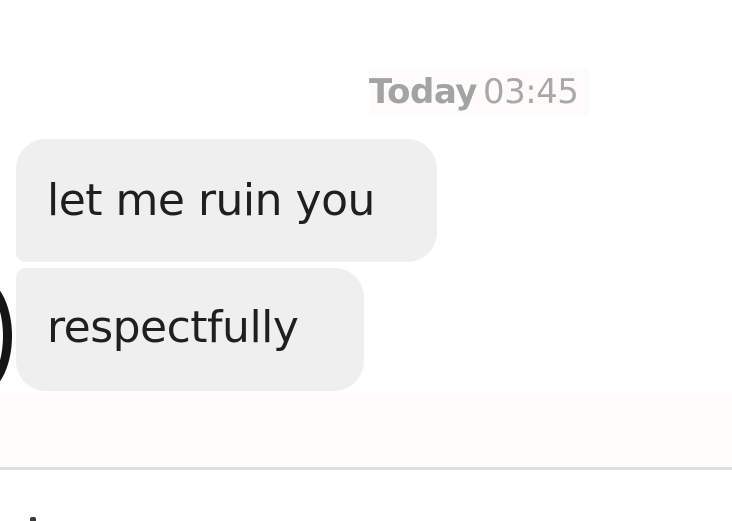 Image resolution: width=732 pixels, height=521 pixels. What do you see at coordinates (423, 92) in the screenshot?
I see `timestamp-day: Today` at bounding box center [423, 92].